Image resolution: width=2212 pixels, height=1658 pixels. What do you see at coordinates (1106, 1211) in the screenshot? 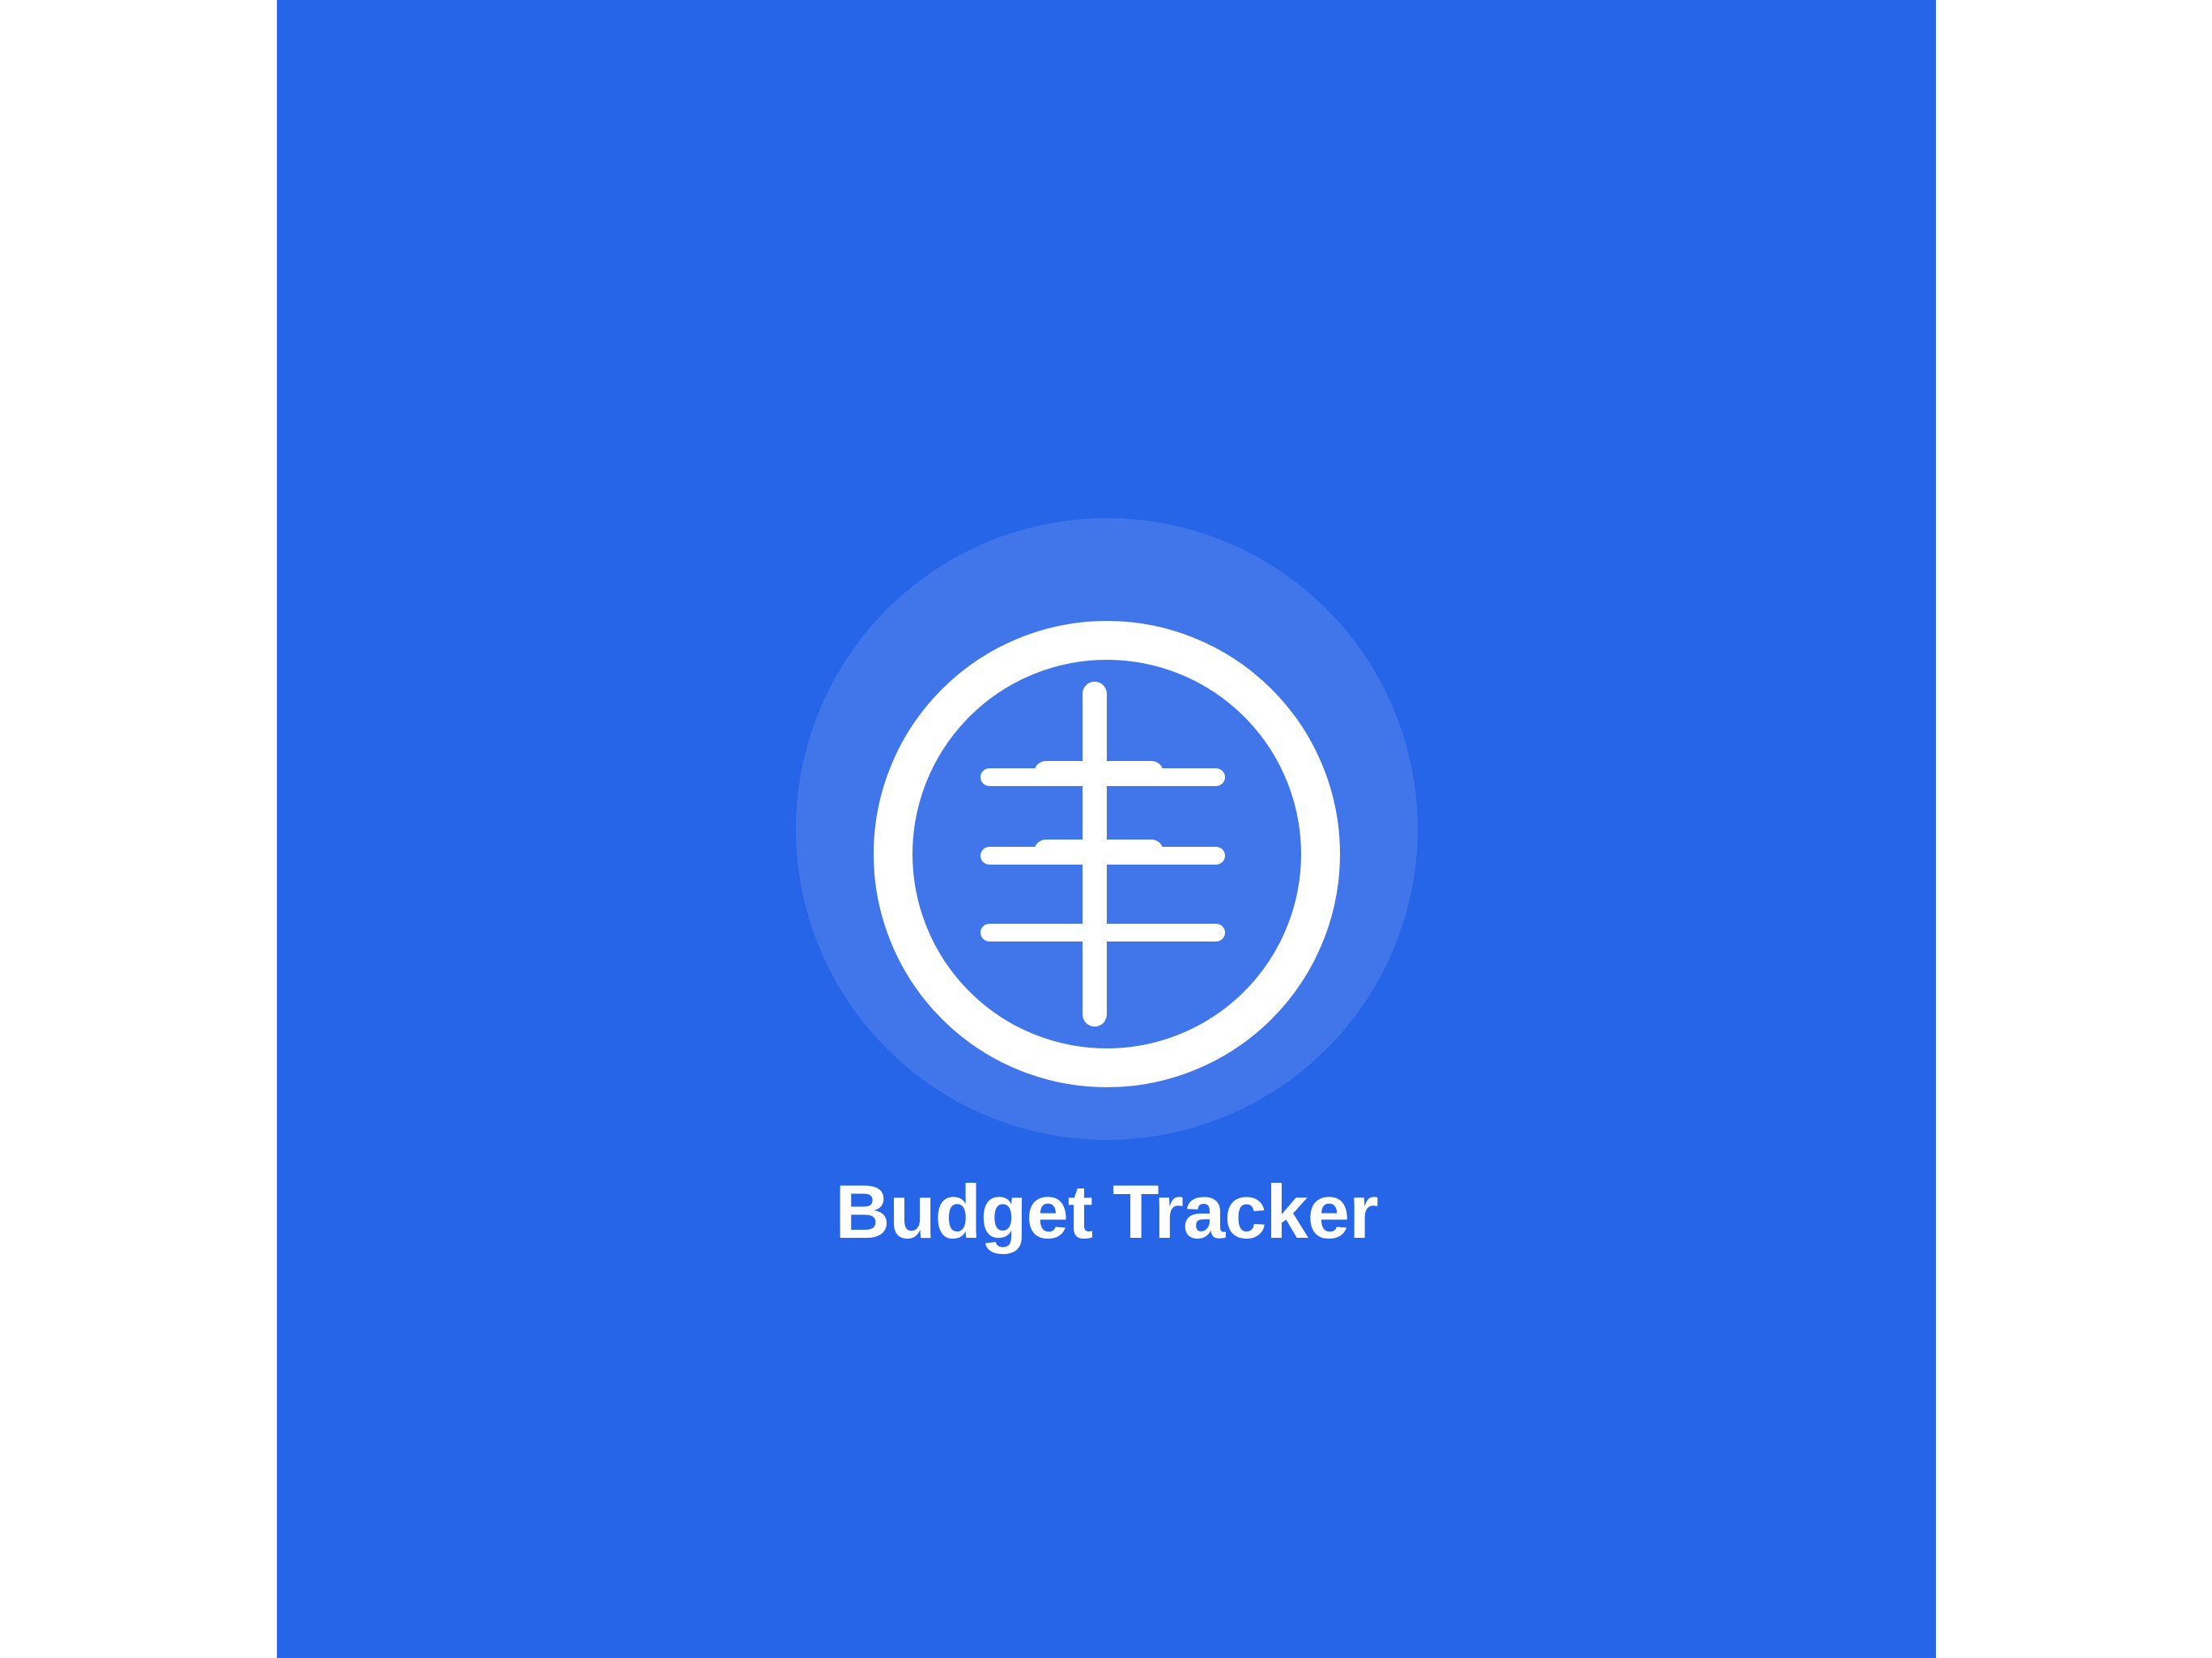
I see `app-title: Budget Tracker` at bounding box center [1106, 1211].